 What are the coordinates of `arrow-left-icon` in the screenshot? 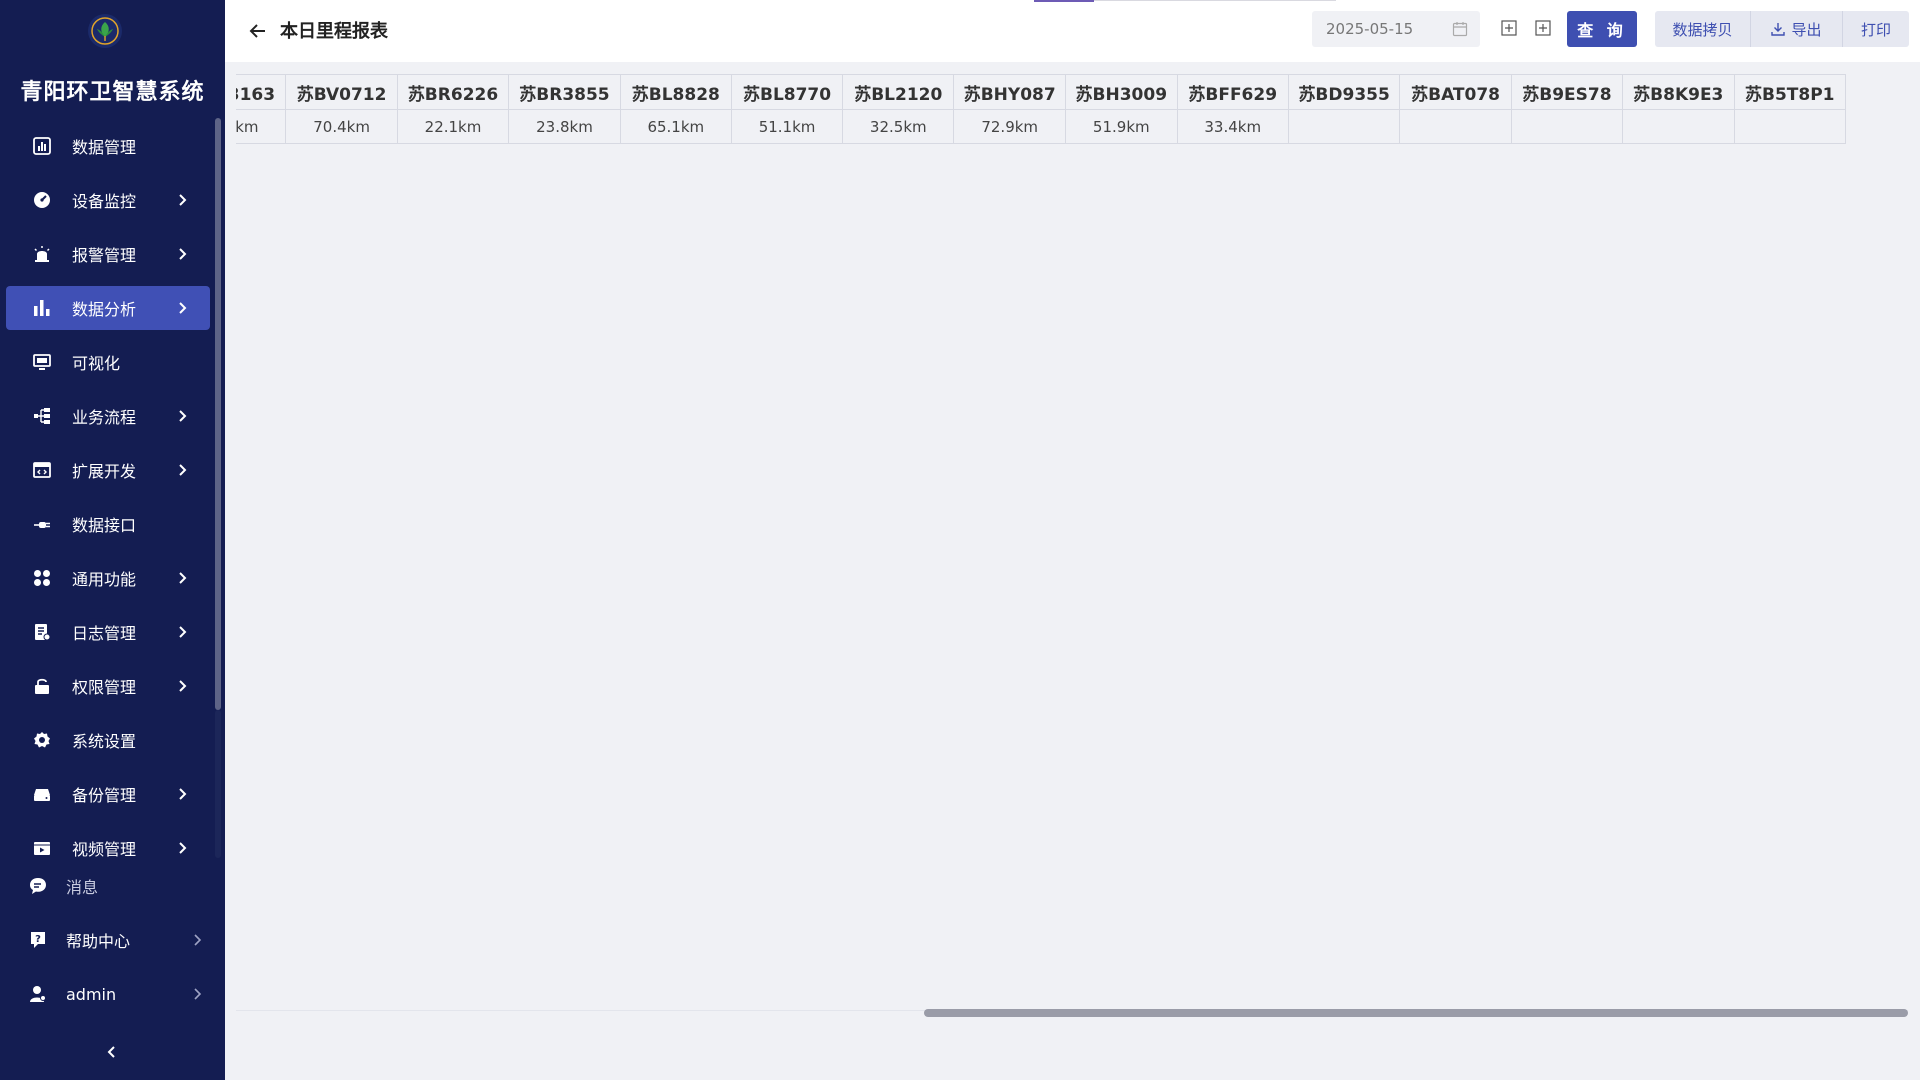 It's located at (257, 31).